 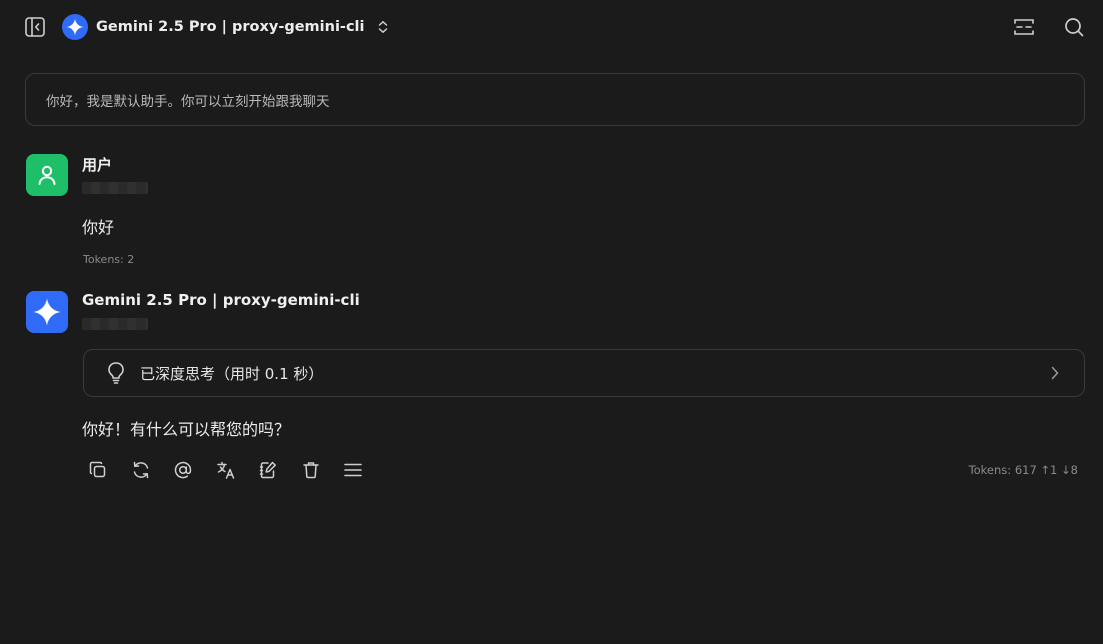 I want to click on regenerate-icon, so click(x=152, y=470).